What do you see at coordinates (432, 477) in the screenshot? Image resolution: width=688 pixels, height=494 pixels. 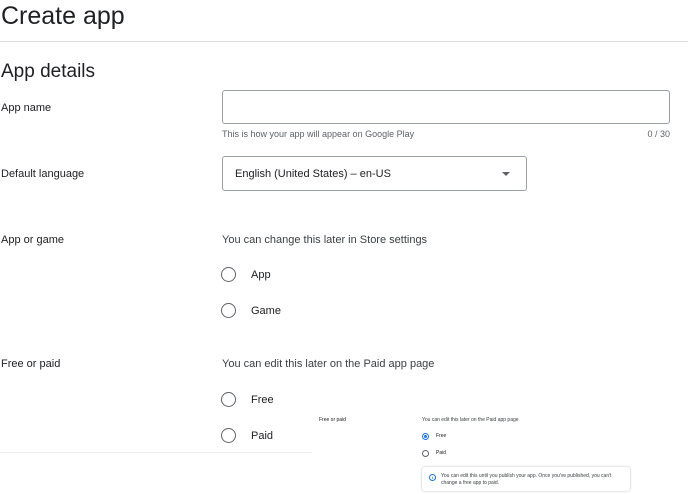 I see `info-icon: i` at bounding box center [432, 477].